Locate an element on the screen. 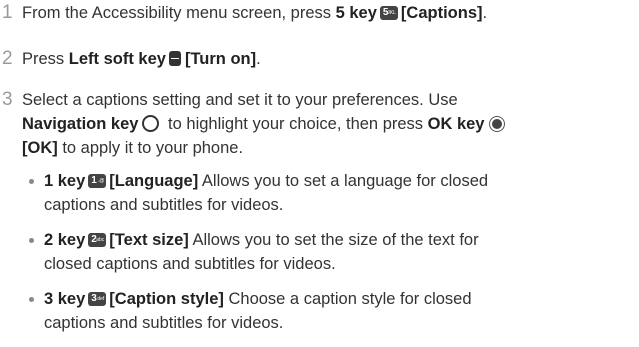 This screenshot has width=639, height=347. key-name: OK key is located at coordinates (456, 124).